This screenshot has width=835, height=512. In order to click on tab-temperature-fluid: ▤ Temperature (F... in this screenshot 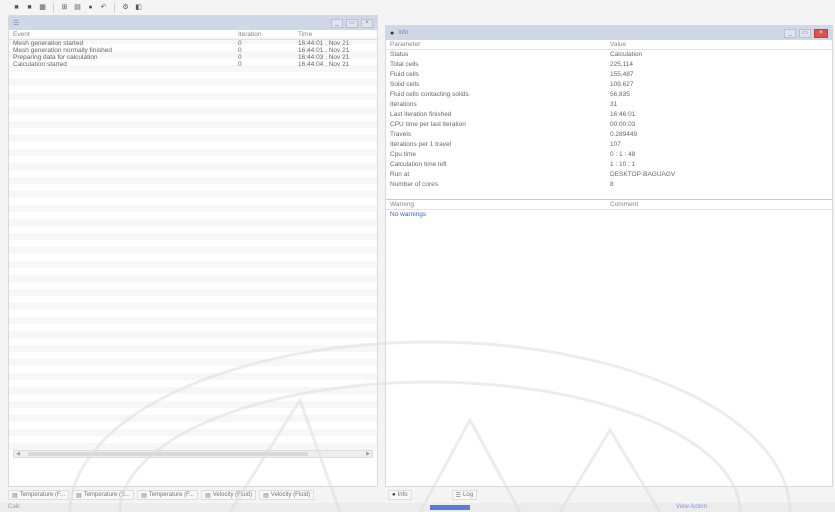, I will do `click(39, 495)`.